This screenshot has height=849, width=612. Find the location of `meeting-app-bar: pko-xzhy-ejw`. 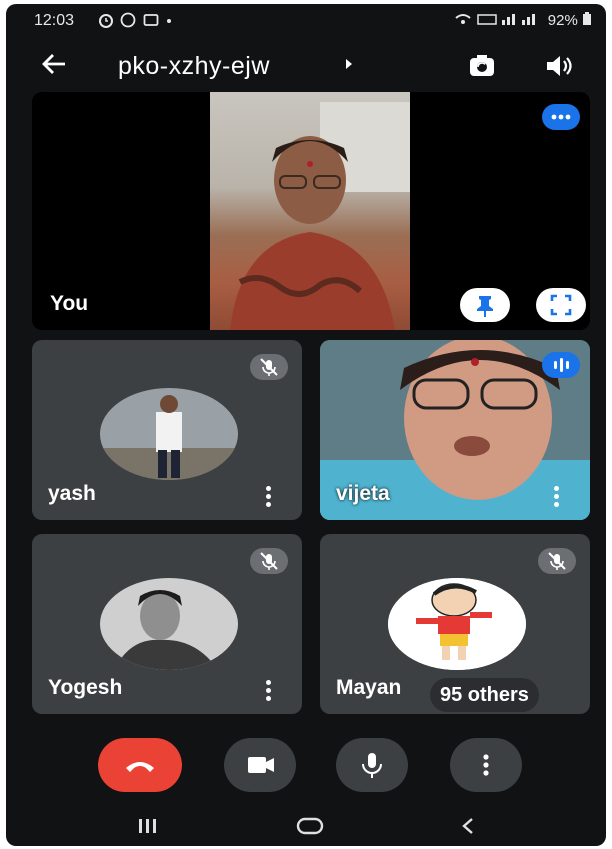

meeting-app-bar: pko-xzhy-ejw is located at coordinates (306, 68).